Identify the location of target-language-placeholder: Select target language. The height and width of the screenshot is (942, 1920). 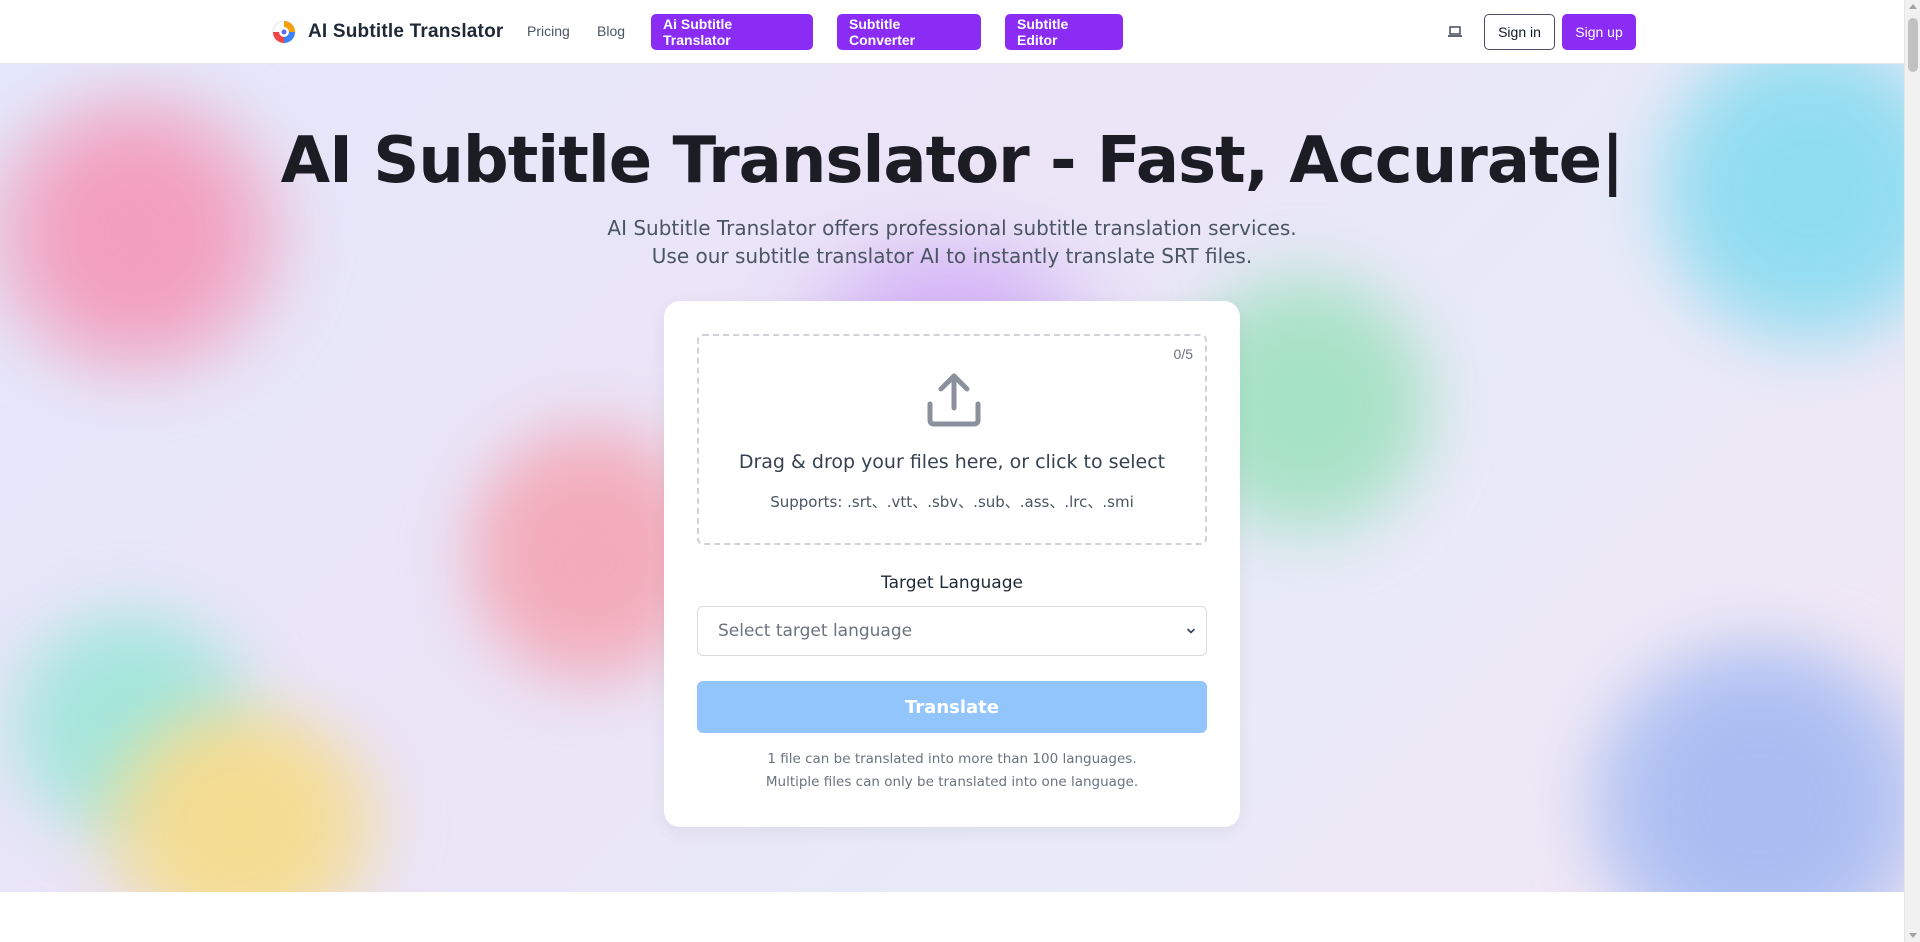
(815, 631).